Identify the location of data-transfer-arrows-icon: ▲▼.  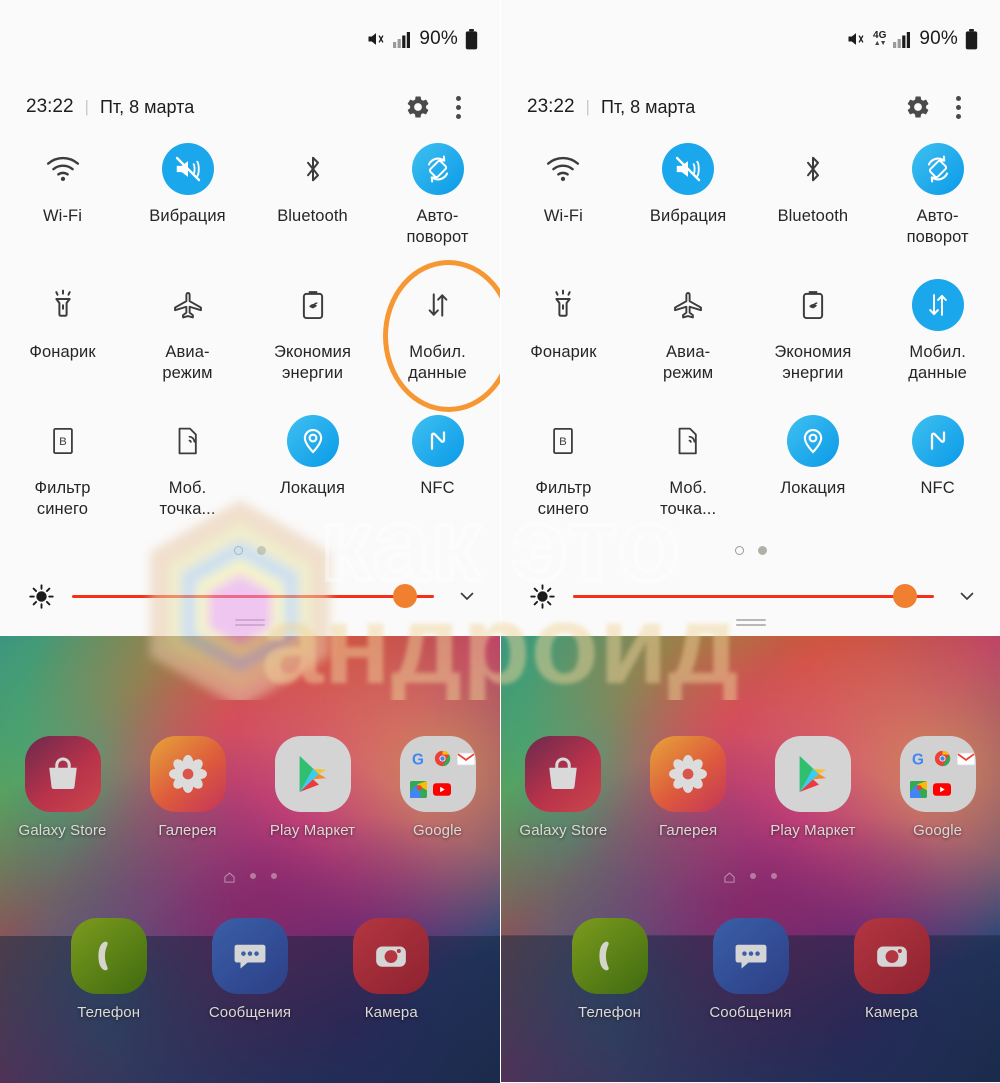
(880, 43).